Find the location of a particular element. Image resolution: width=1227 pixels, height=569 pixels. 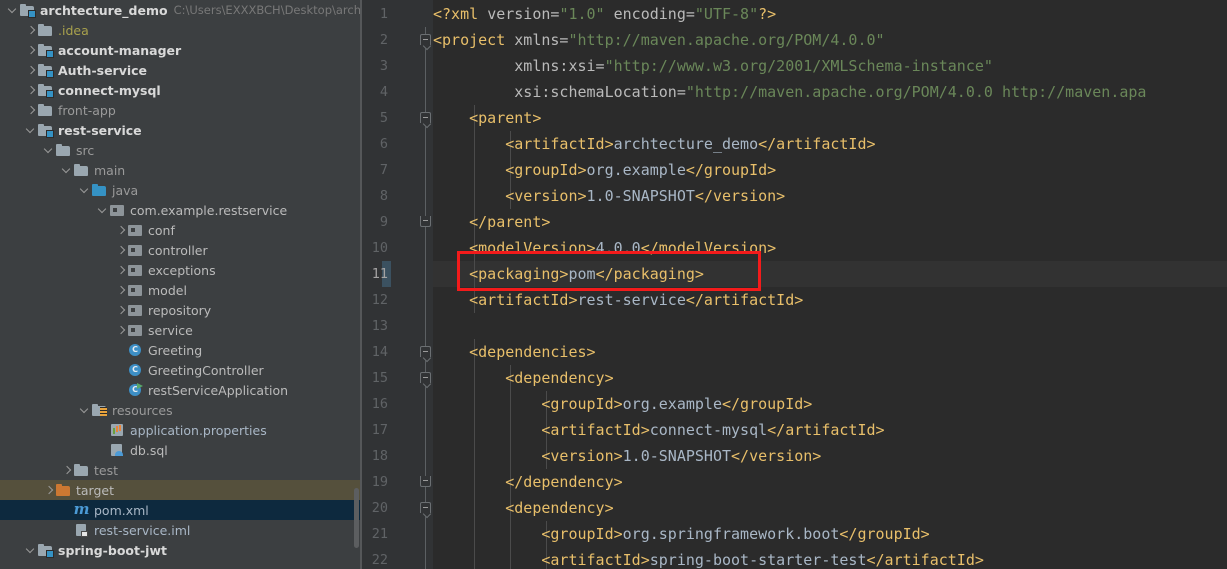

line-number: 2 is located at coordinates (383, 40).